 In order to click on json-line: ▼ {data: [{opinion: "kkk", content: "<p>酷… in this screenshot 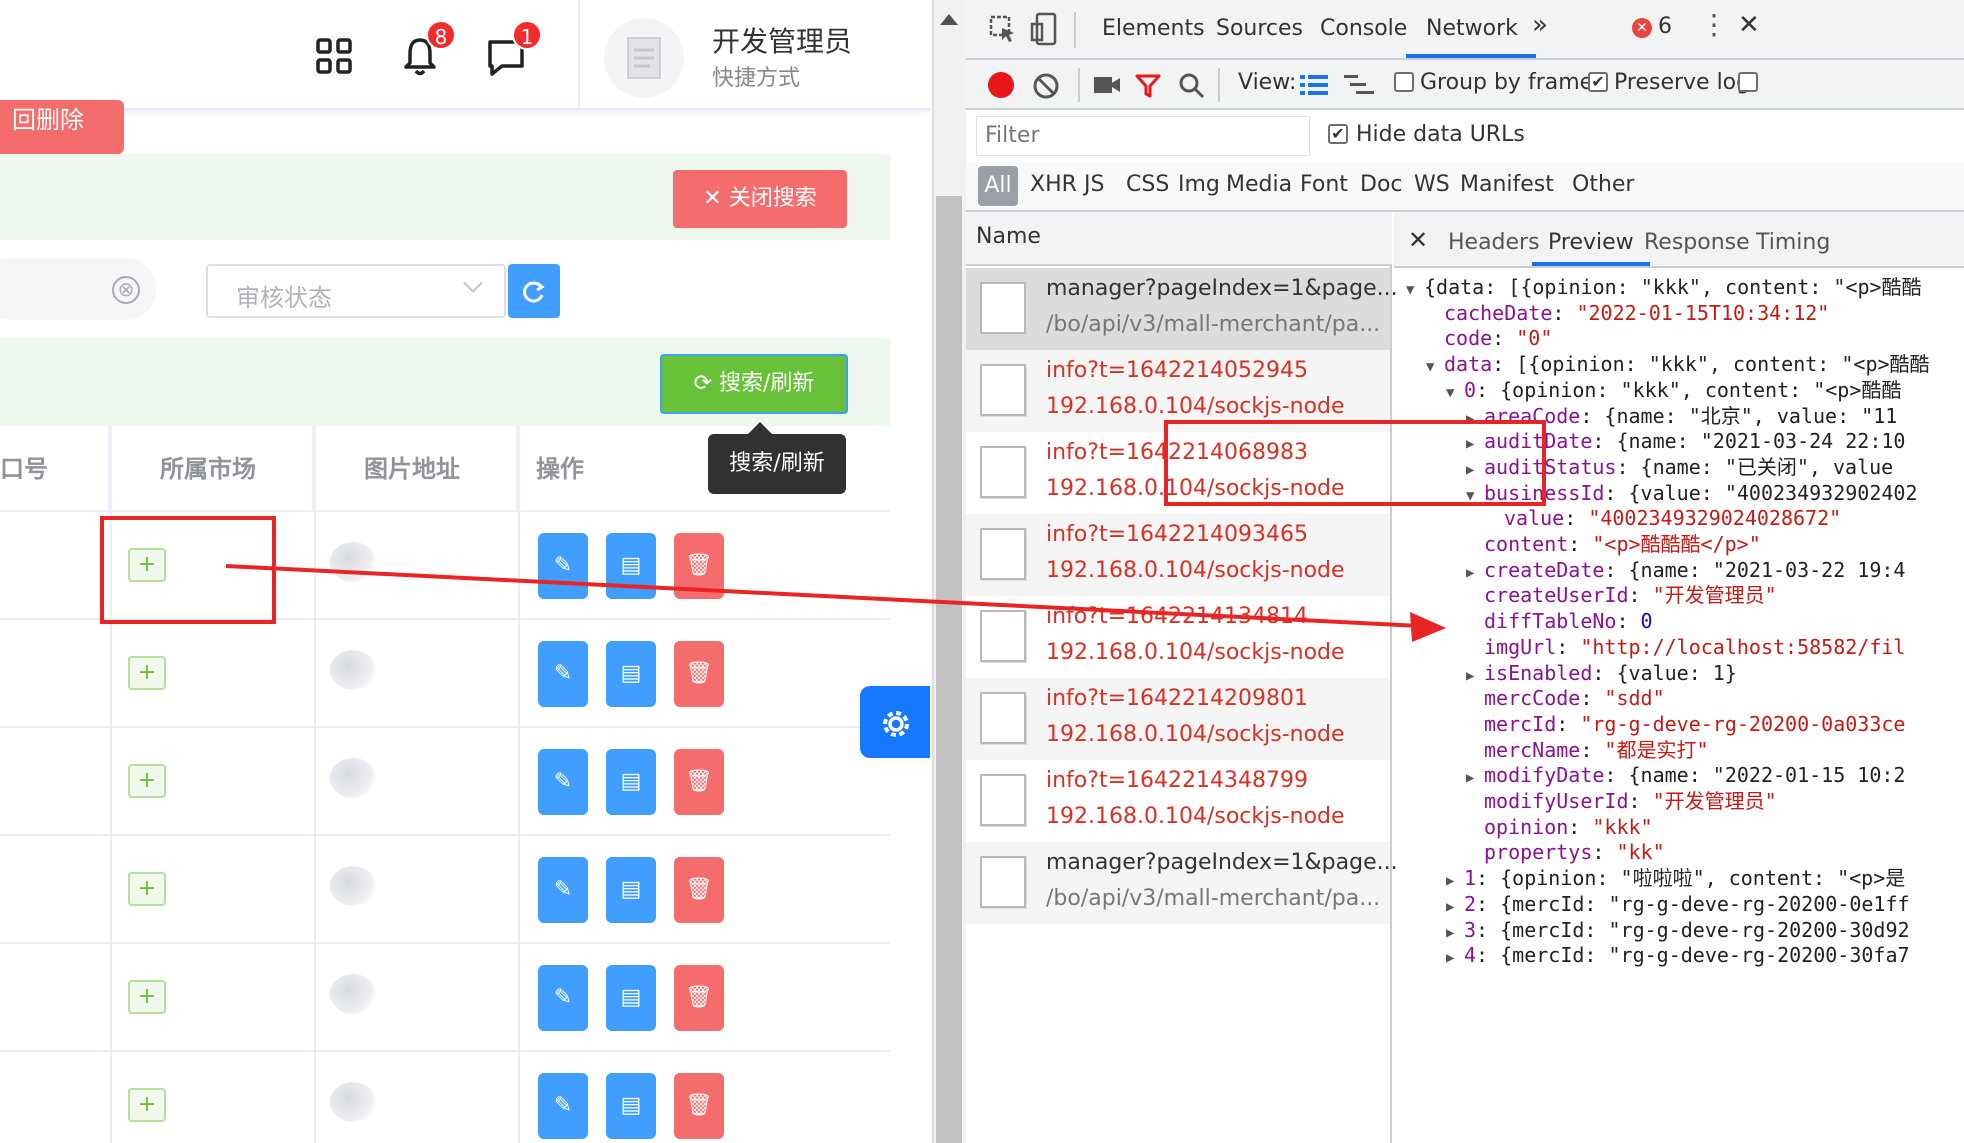, I will do `click(1664, 288)`.